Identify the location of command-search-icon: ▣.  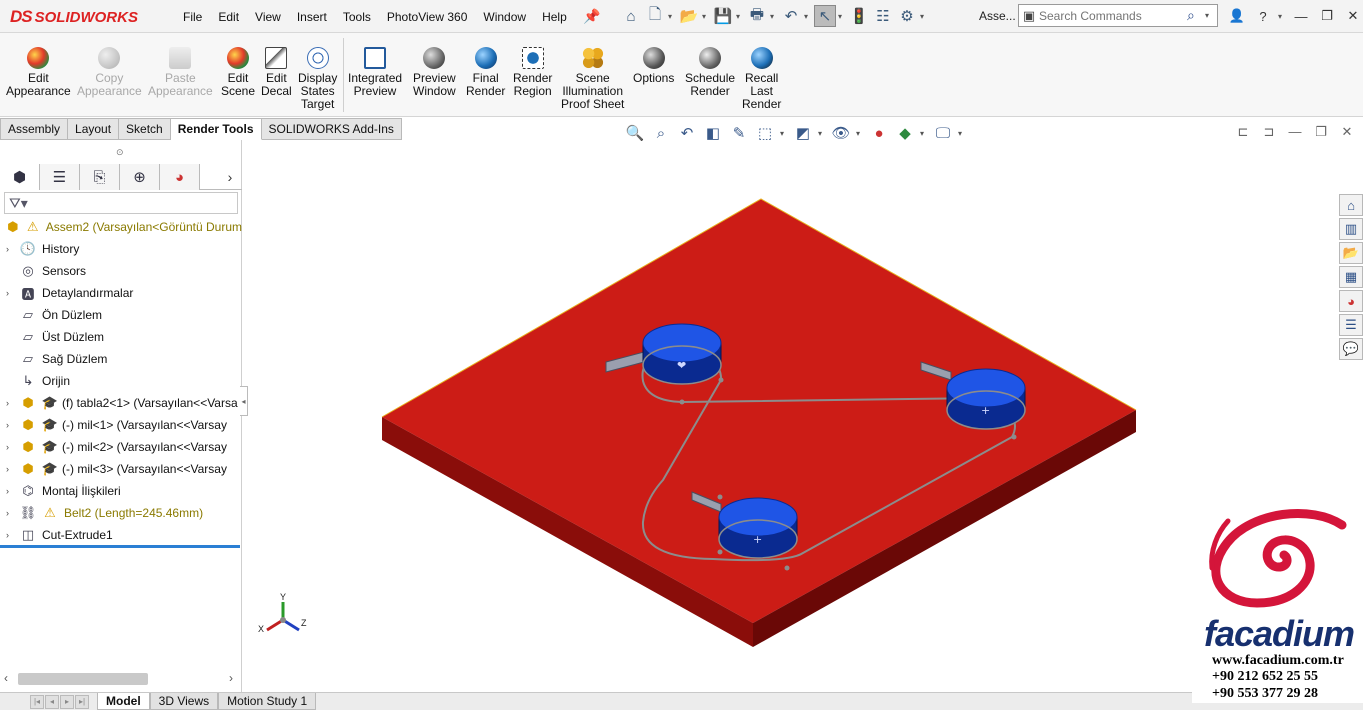
(1029, 15).